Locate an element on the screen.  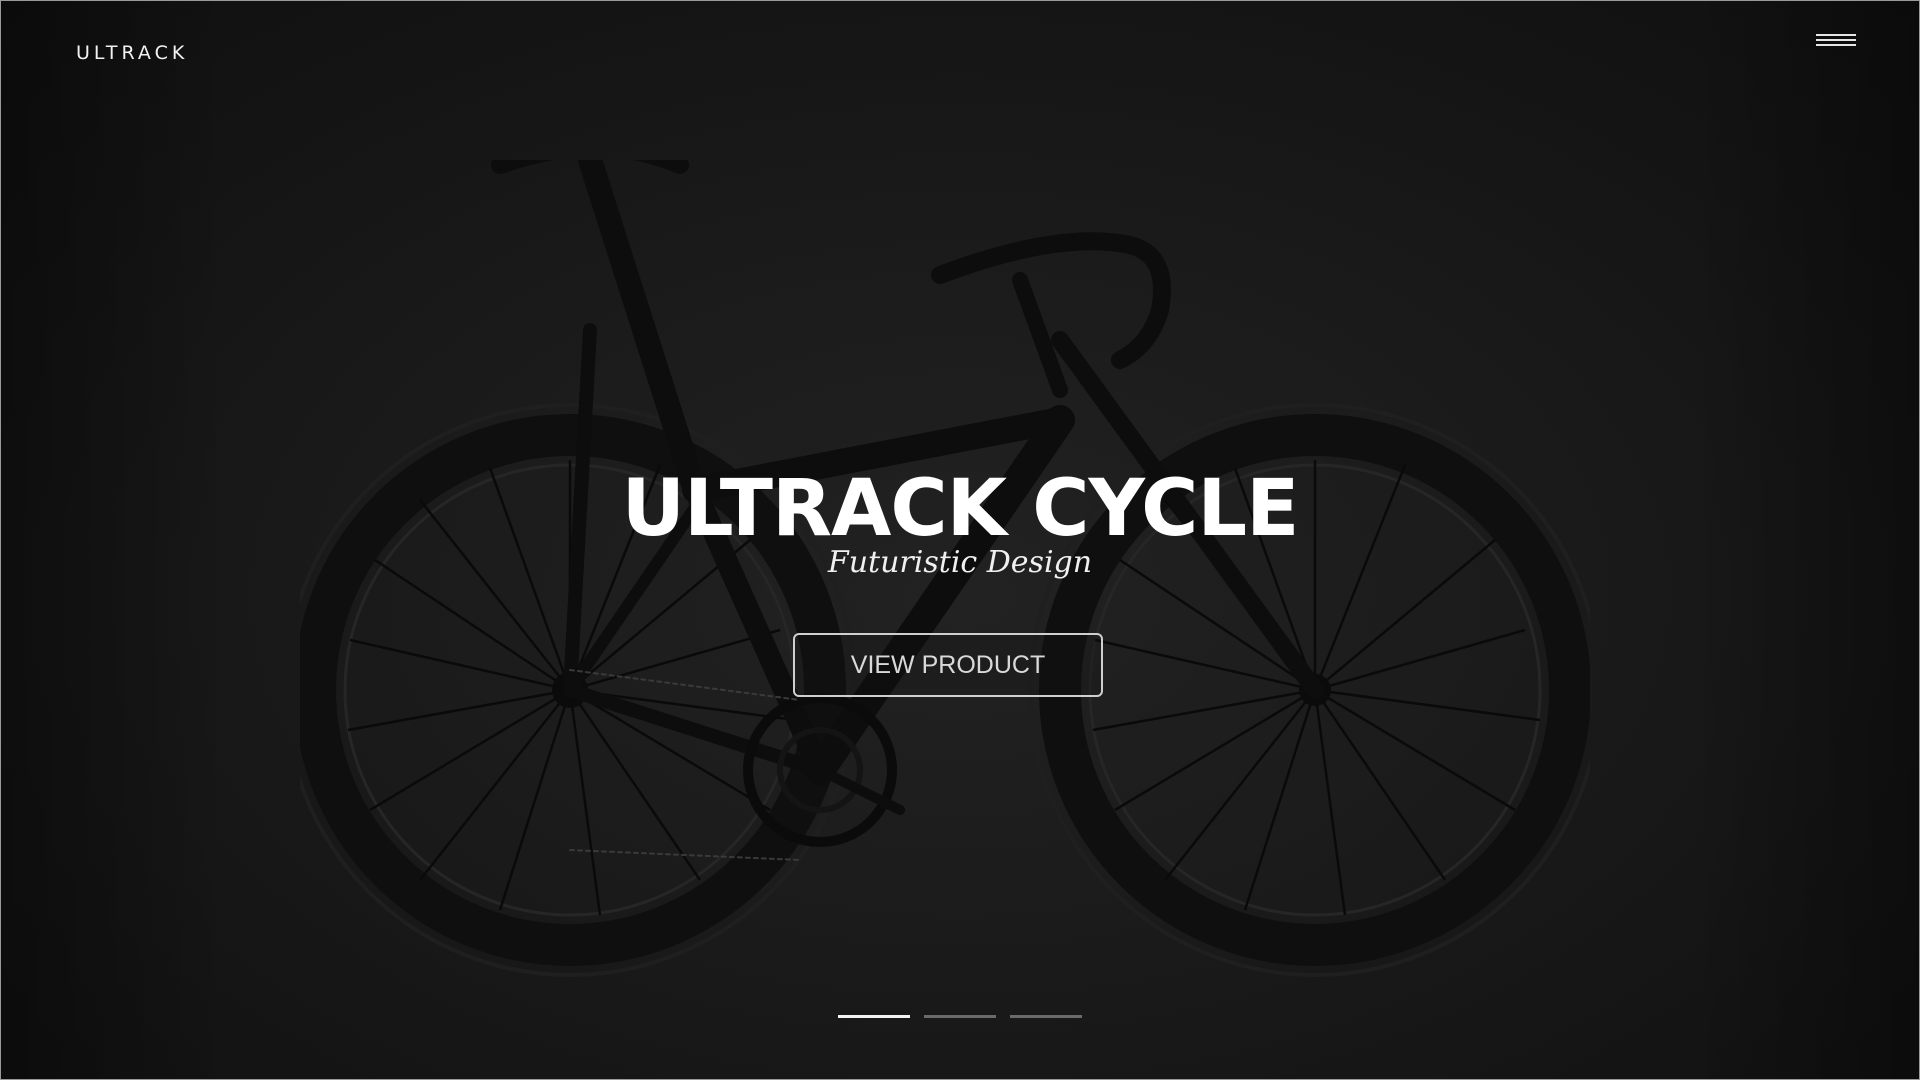
hamburger-menu-icon is located at coordinates (1837, 40).